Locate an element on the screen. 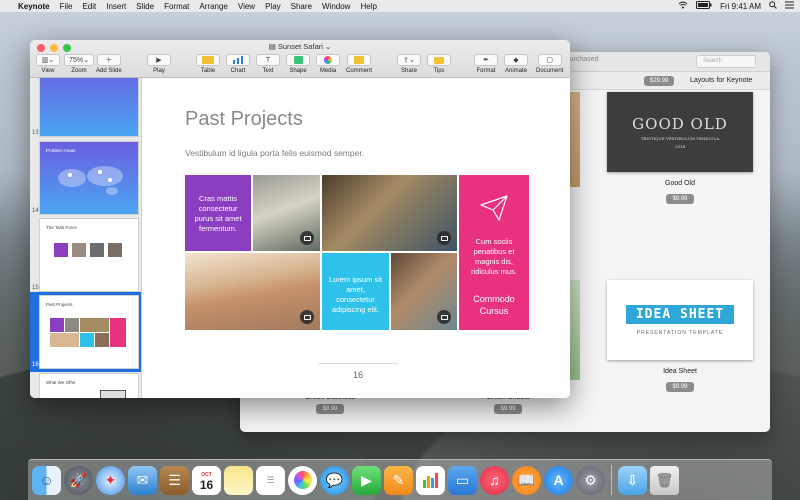 The width and height of the screenshot is (800, 500). menu-app-name: Keynote is located at coordinates (34, 6).